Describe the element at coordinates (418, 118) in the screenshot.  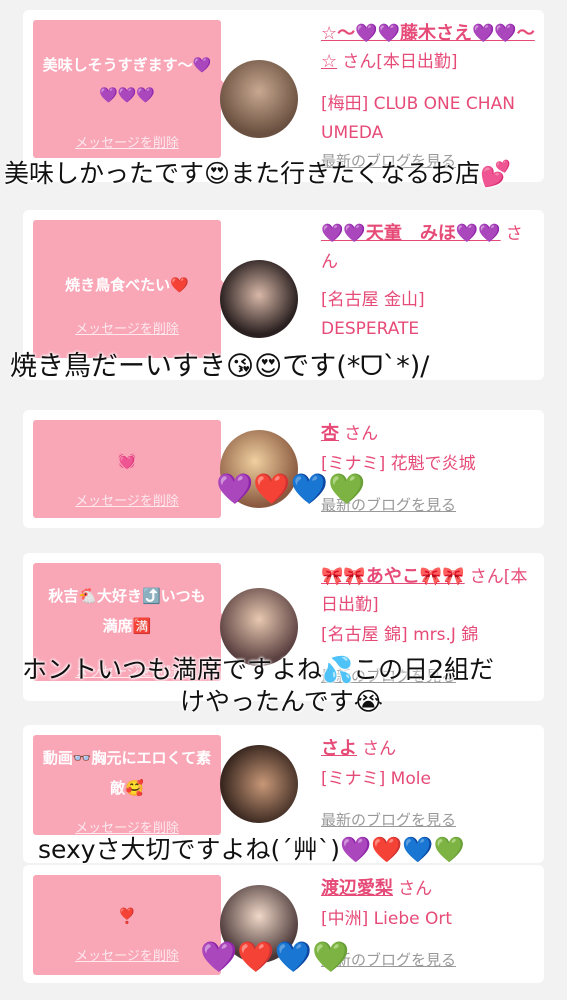
I see `shop-name: [梅田] CLUB ONE CHAN UMEDA` at that location.